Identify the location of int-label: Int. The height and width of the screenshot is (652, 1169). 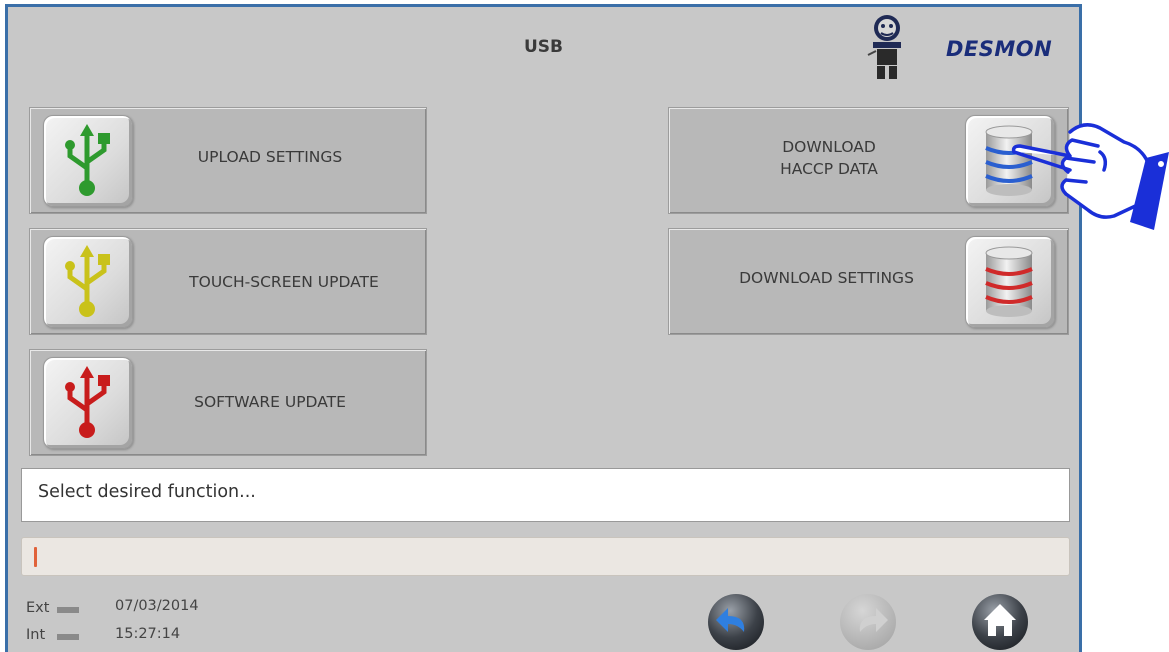
(36, 635).